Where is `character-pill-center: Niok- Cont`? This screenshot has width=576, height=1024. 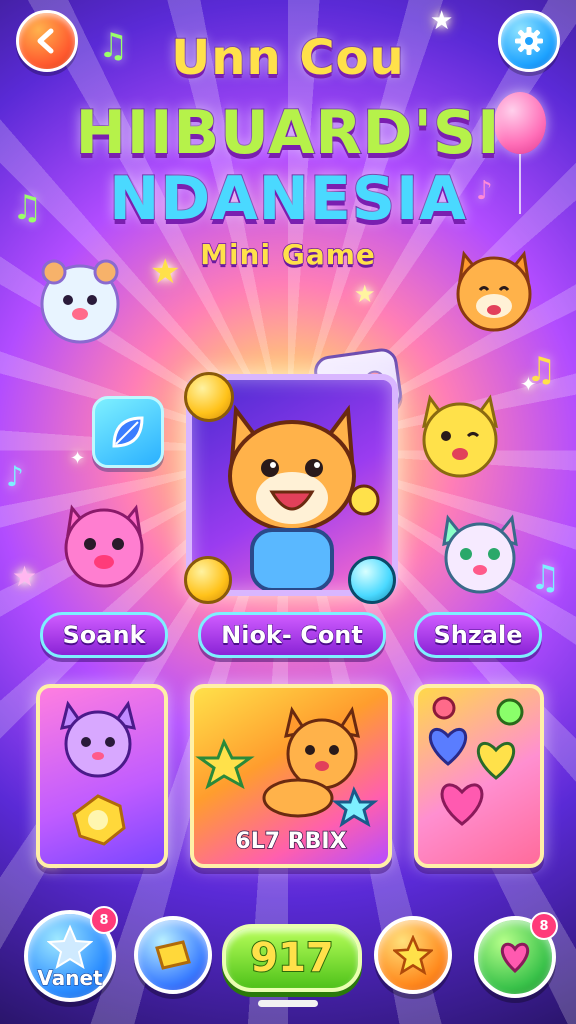 character-pill-center: Niok- Cont is located at coordinates (292, 635).